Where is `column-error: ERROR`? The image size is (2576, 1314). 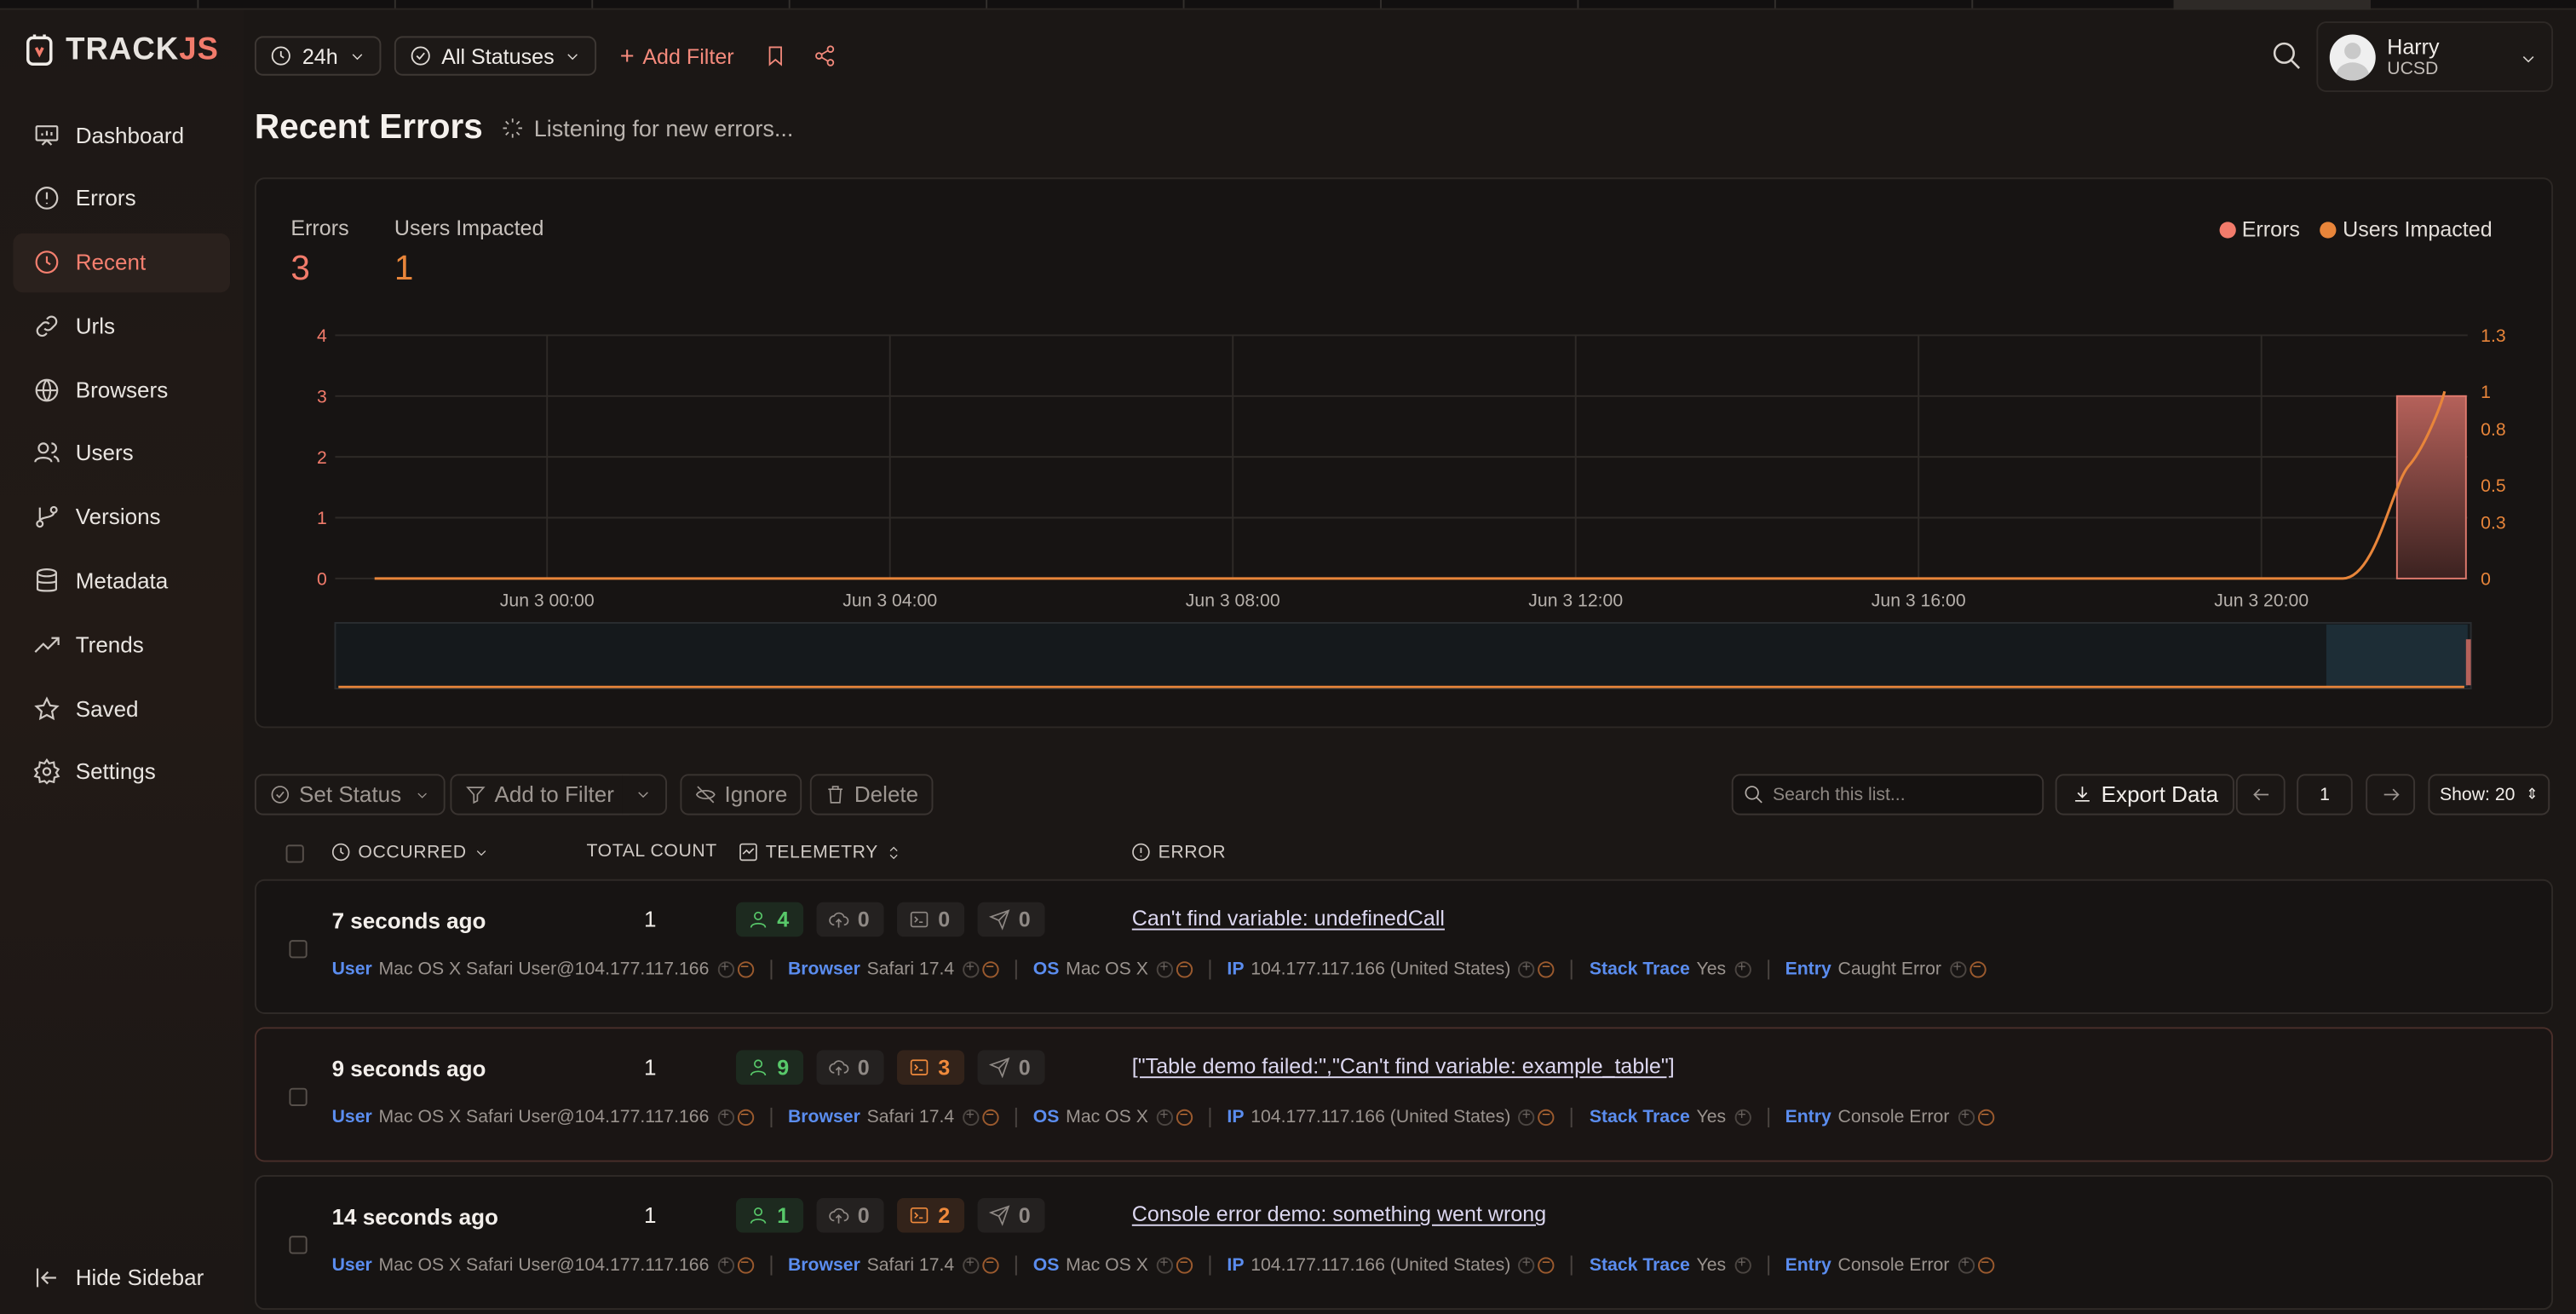
column-error: ERROR is located at coordinates (1178, 852).